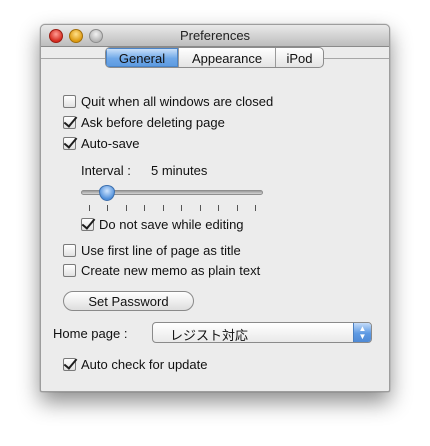 This screenshot has width=430, height=446. What do you see at coordinates (90, 333) in the screenshot?
I see `home-page-label: Home page :` at bounding box center [90, 333].